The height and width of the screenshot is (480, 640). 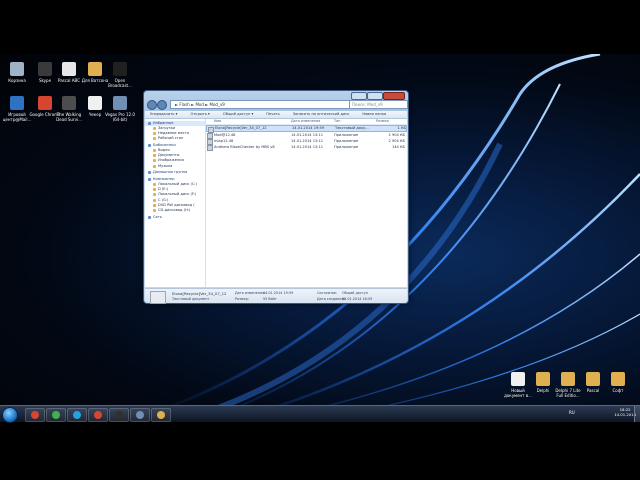 I want to click on taskbar-chrome-button, so click(x=35, y=415).